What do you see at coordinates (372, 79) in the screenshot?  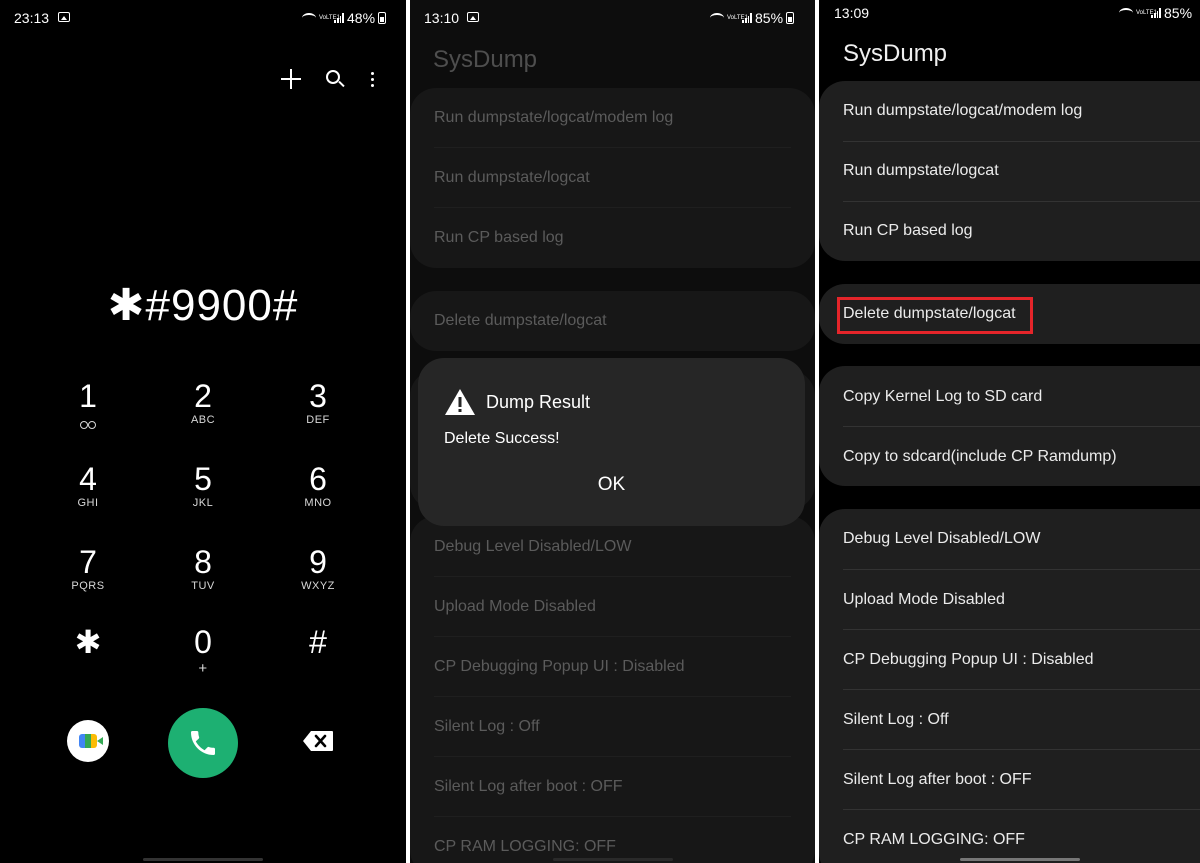 I see `more-vert-icon` at bounding box center [372, 79].